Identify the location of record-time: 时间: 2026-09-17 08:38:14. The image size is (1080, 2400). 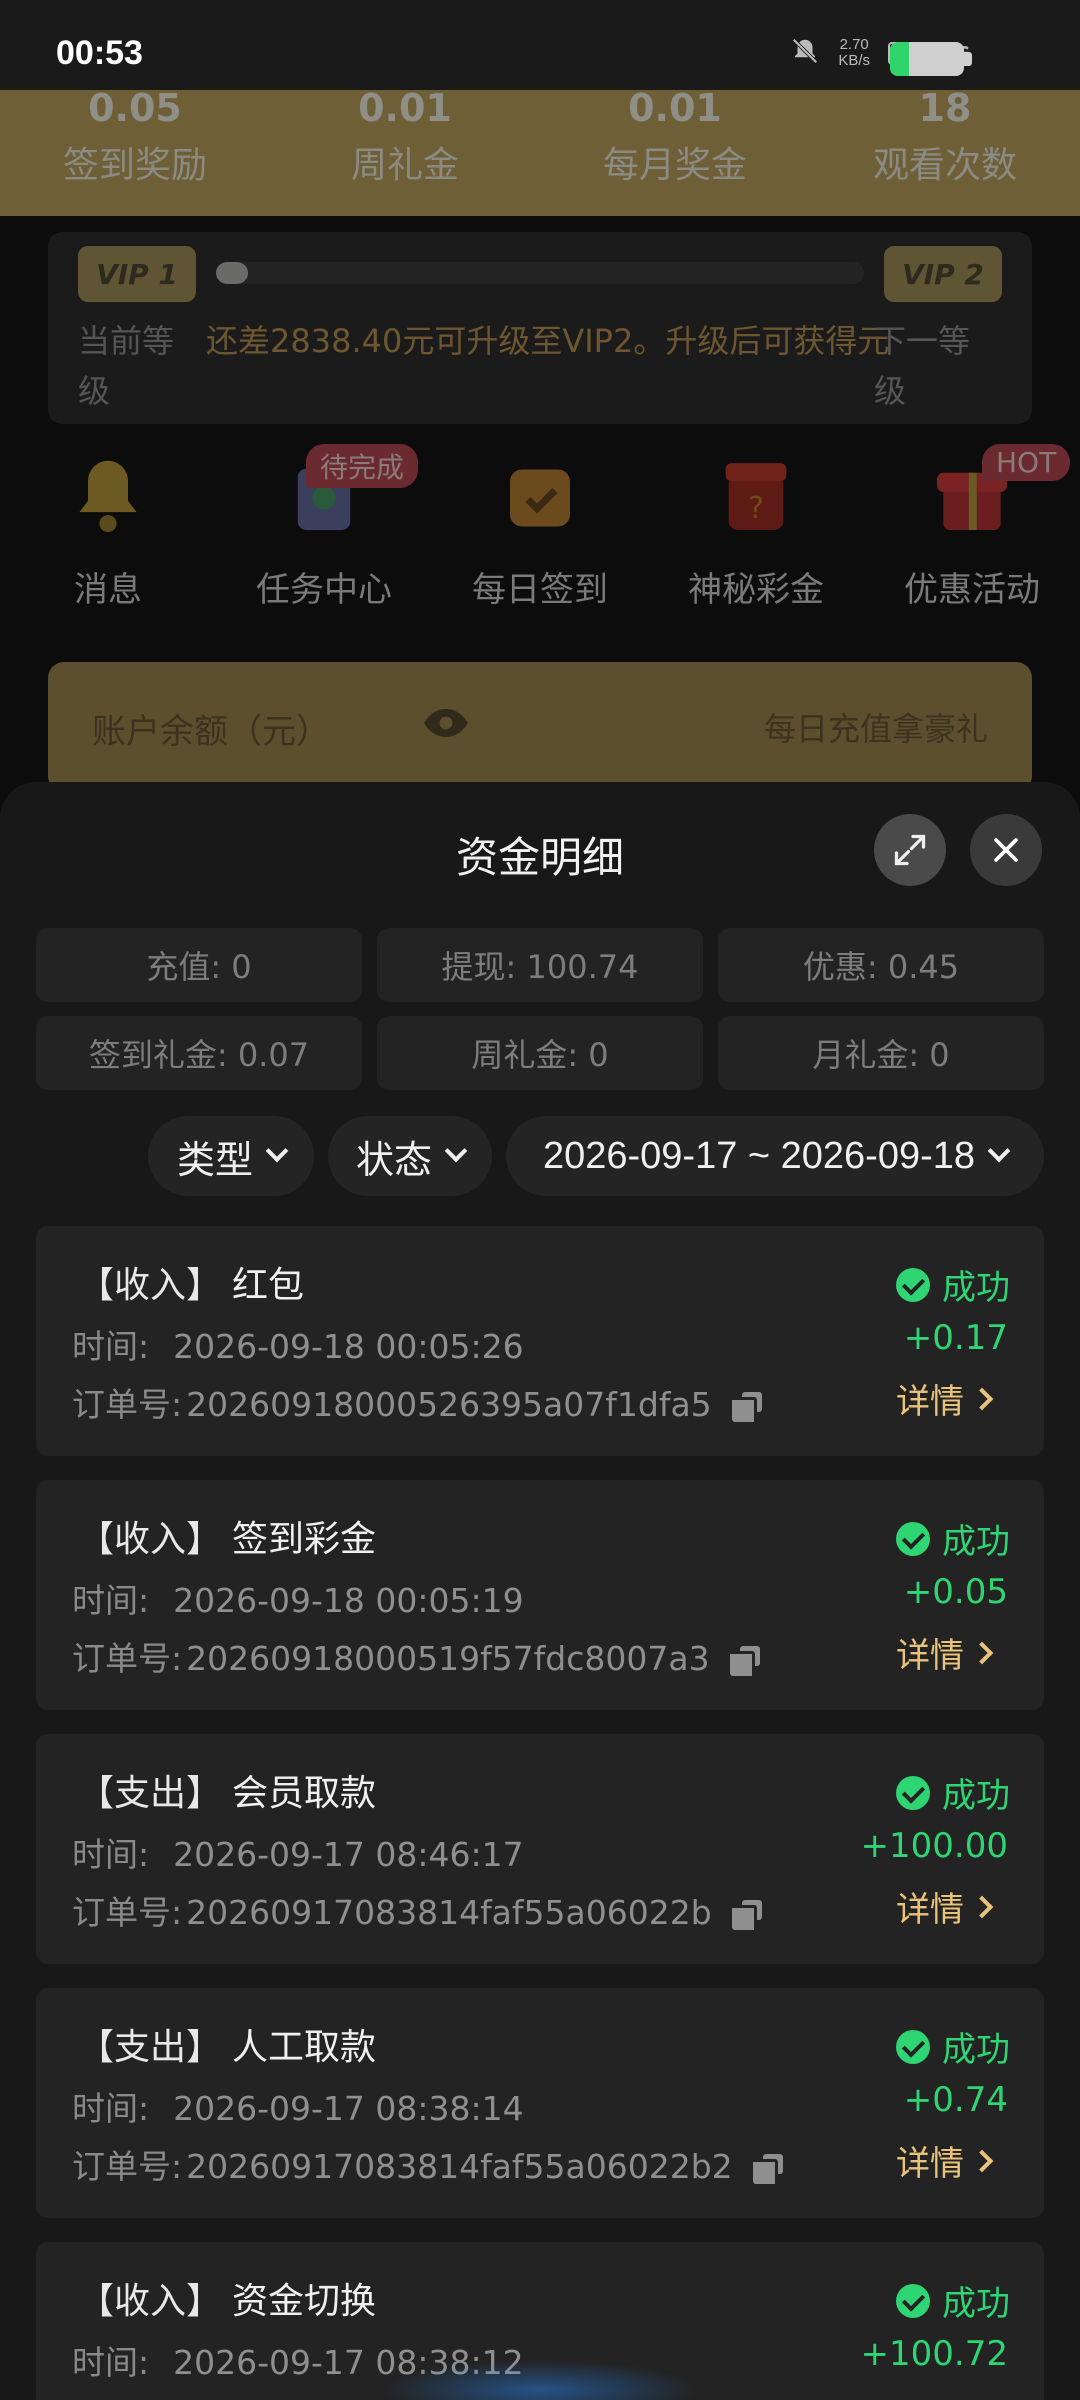
(298, 2106).